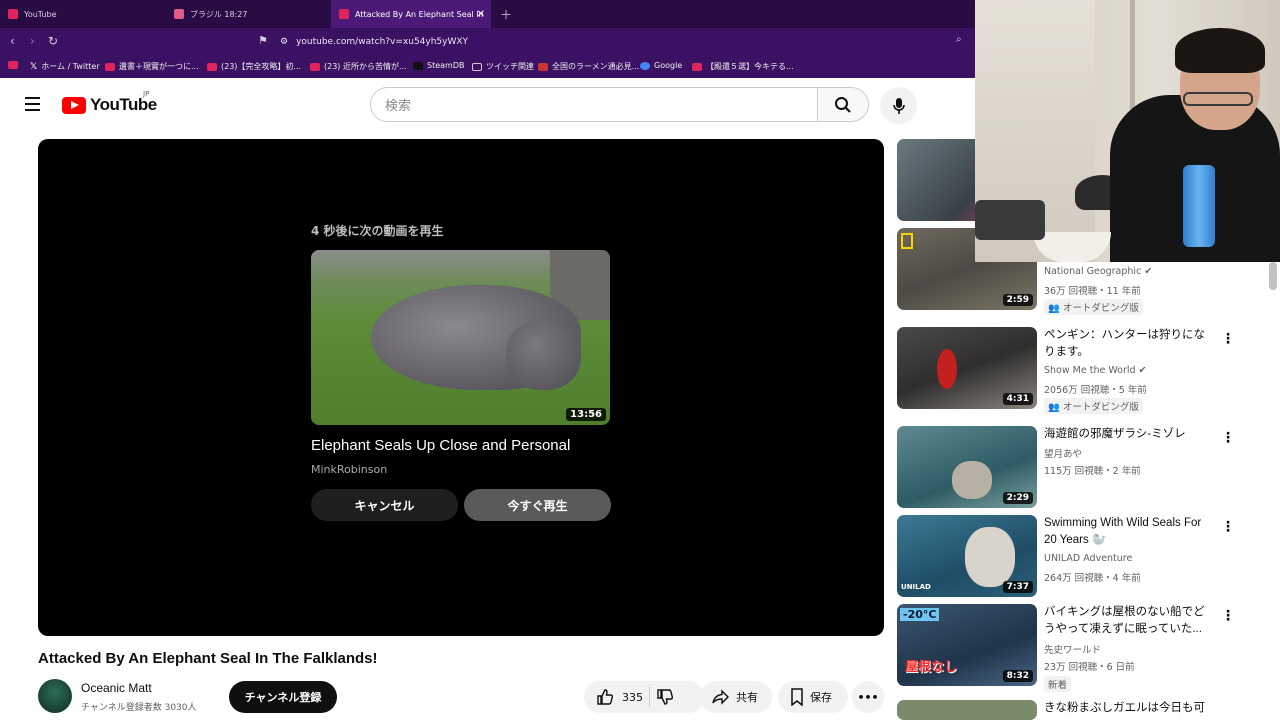 The width and height of the screenshot is (1280, 720). I want to click on save-button: 保存, so click(813, 697).